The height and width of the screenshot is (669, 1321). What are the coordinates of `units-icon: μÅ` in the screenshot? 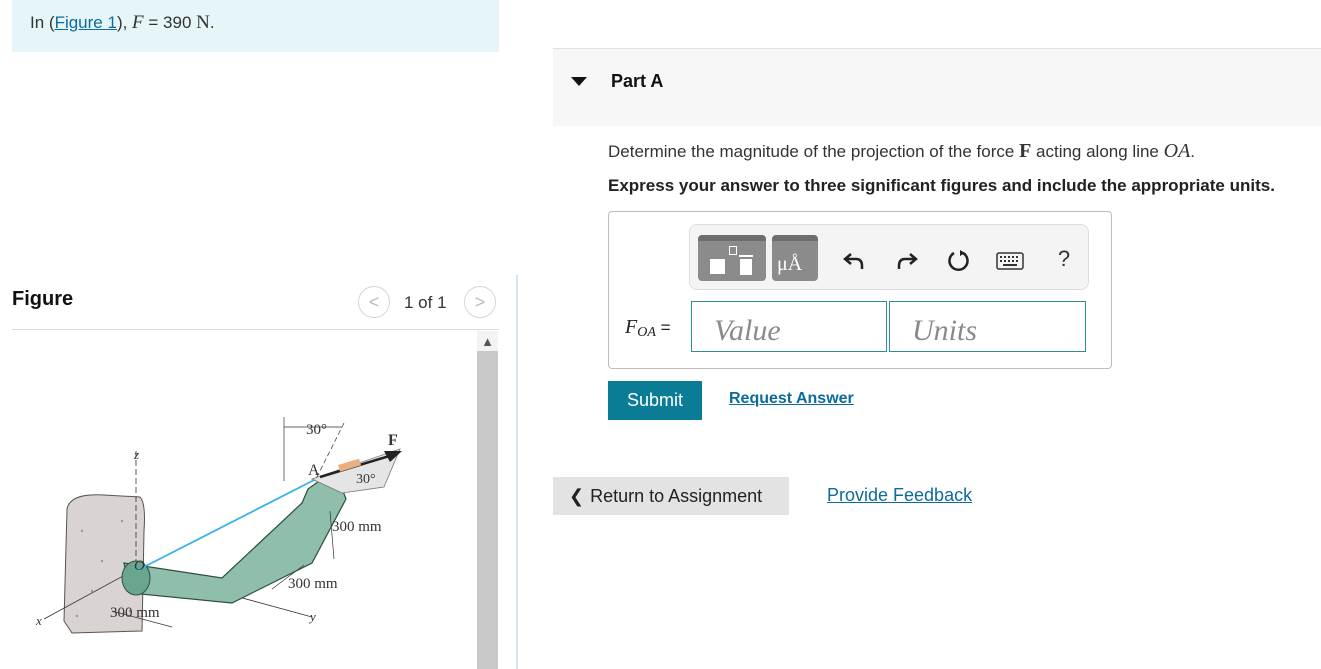 It's located at (790, 264).